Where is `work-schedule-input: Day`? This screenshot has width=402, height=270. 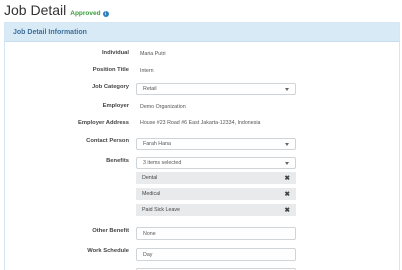
work-schedule-input: Day is located at coordinates (216, 254).